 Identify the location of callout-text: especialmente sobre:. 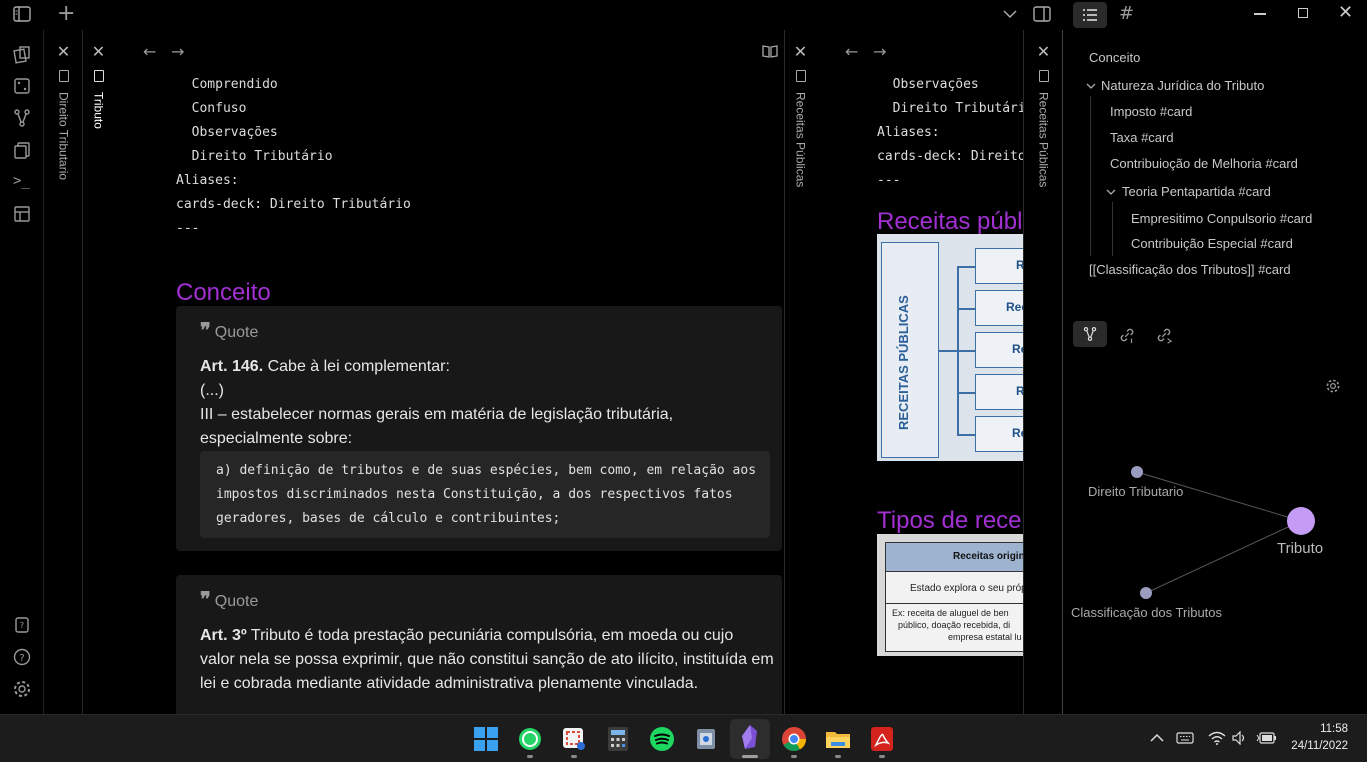
(276, 438).